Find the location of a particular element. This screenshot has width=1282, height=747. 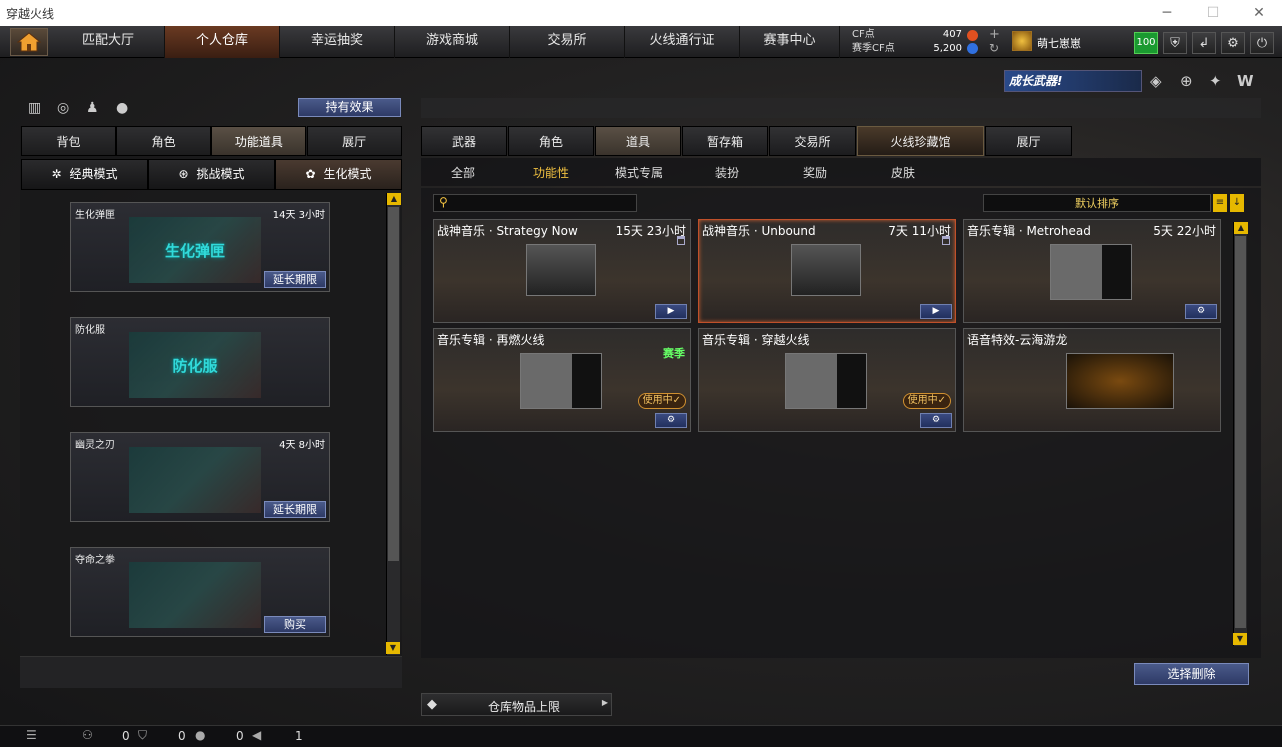

user-name: 萌七崽崽 is located at coordinates (1059, 43).